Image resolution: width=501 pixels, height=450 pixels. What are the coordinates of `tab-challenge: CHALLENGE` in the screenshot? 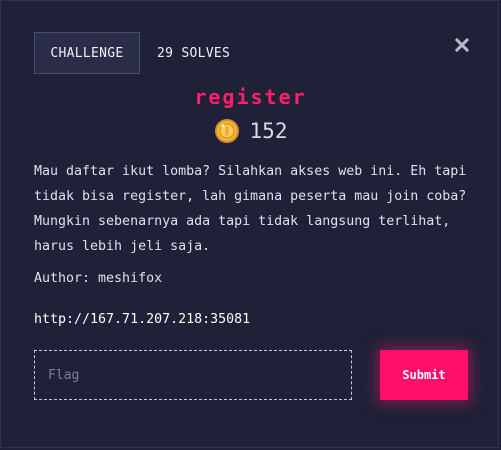 It's located at (87, 53).